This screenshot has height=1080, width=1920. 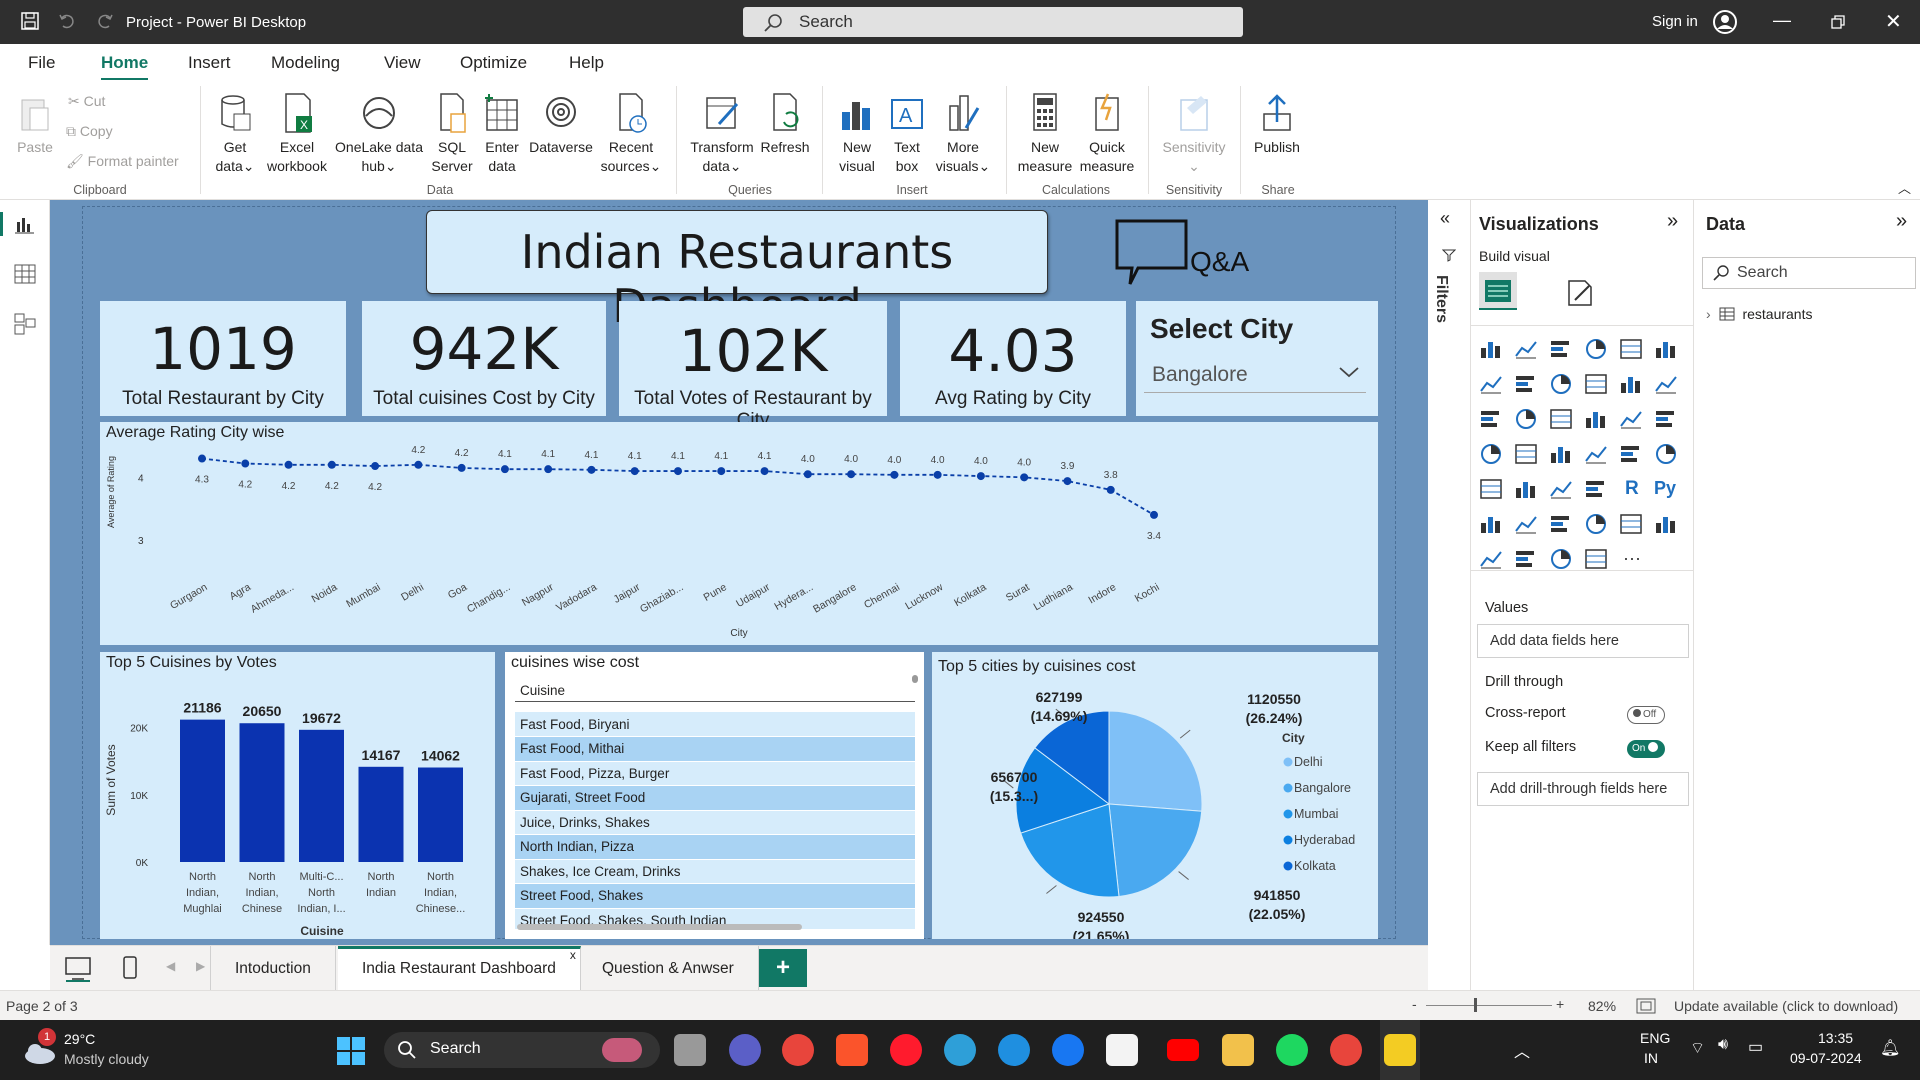 I want to click on tab-india-restaurant-dashboard: India Restaurant Dashboard x, so click(x=459, y=968).